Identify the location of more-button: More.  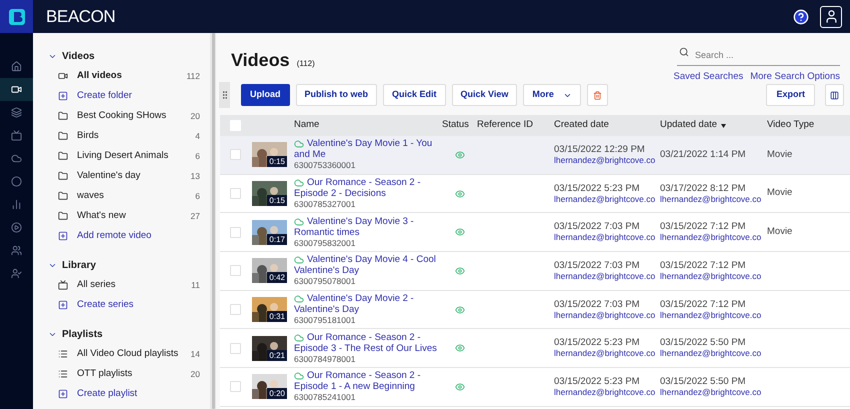
(552, 95).